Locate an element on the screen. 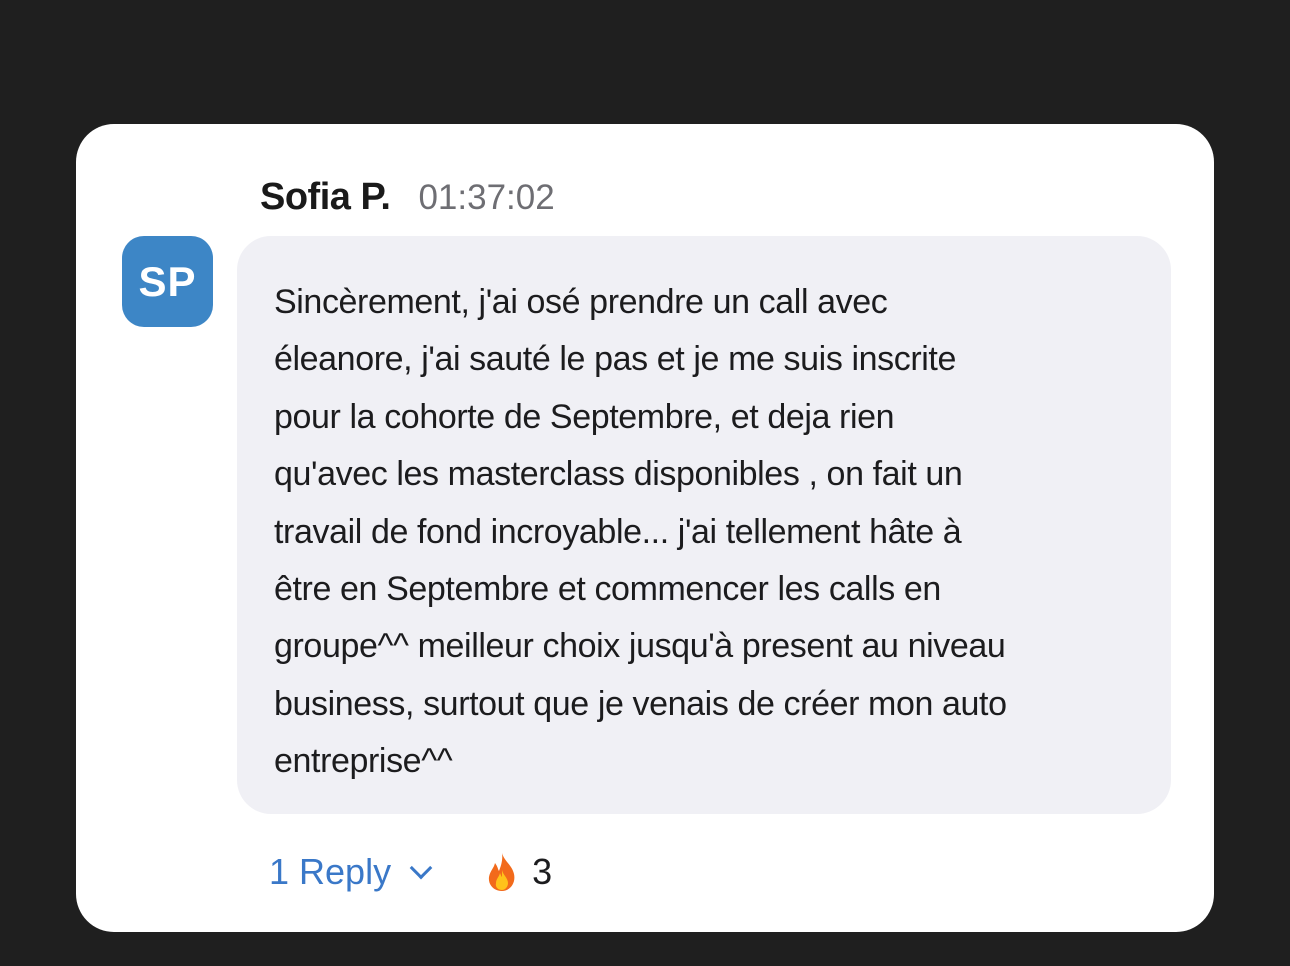 This screenshot has width=1290, height=966. avatar: SP is located at coordinates (167, 281).